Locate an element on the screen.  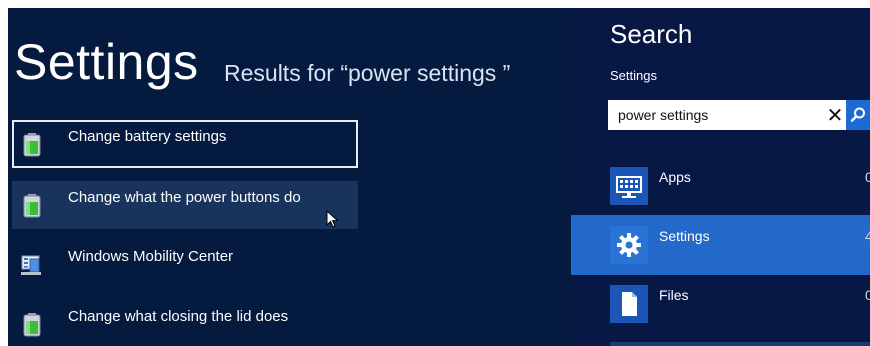
search-button is located at coordinates (858, 115).